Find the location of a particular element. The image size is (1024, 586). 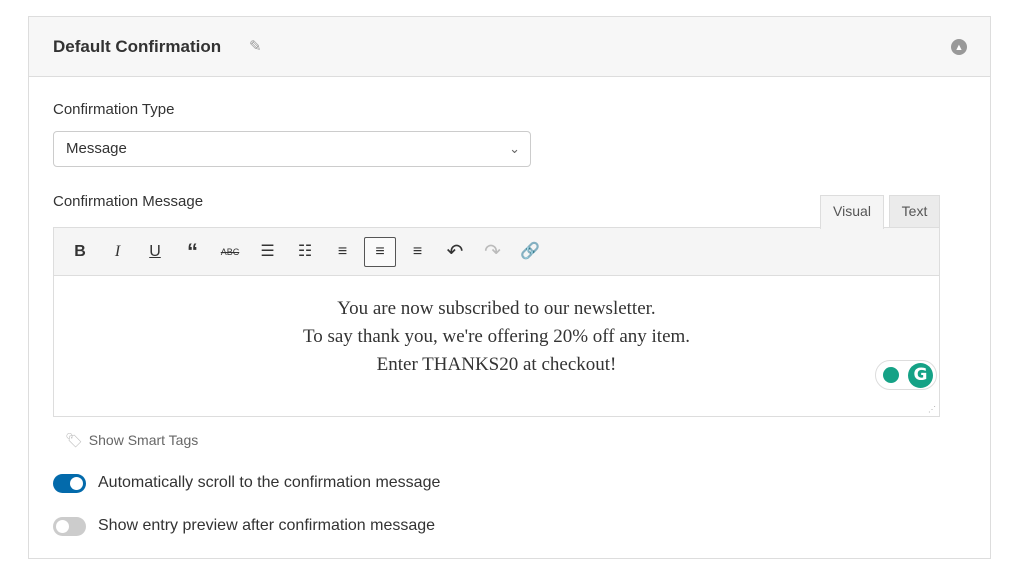

smart-tags-label: Show Smart Tags is located at coordinates (143, 440).